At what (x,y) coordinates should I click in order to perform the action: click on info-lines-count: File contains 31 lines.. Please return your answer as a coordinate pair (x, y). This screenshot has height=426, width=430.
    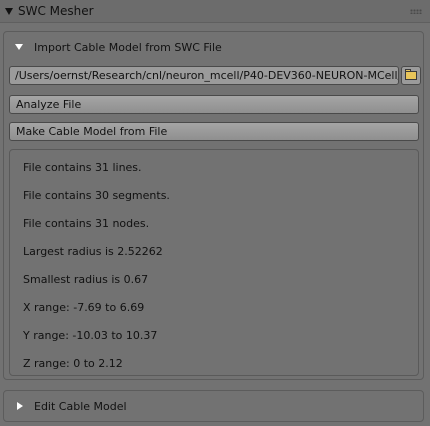
    Looking at the image, I should click on (82, 167).